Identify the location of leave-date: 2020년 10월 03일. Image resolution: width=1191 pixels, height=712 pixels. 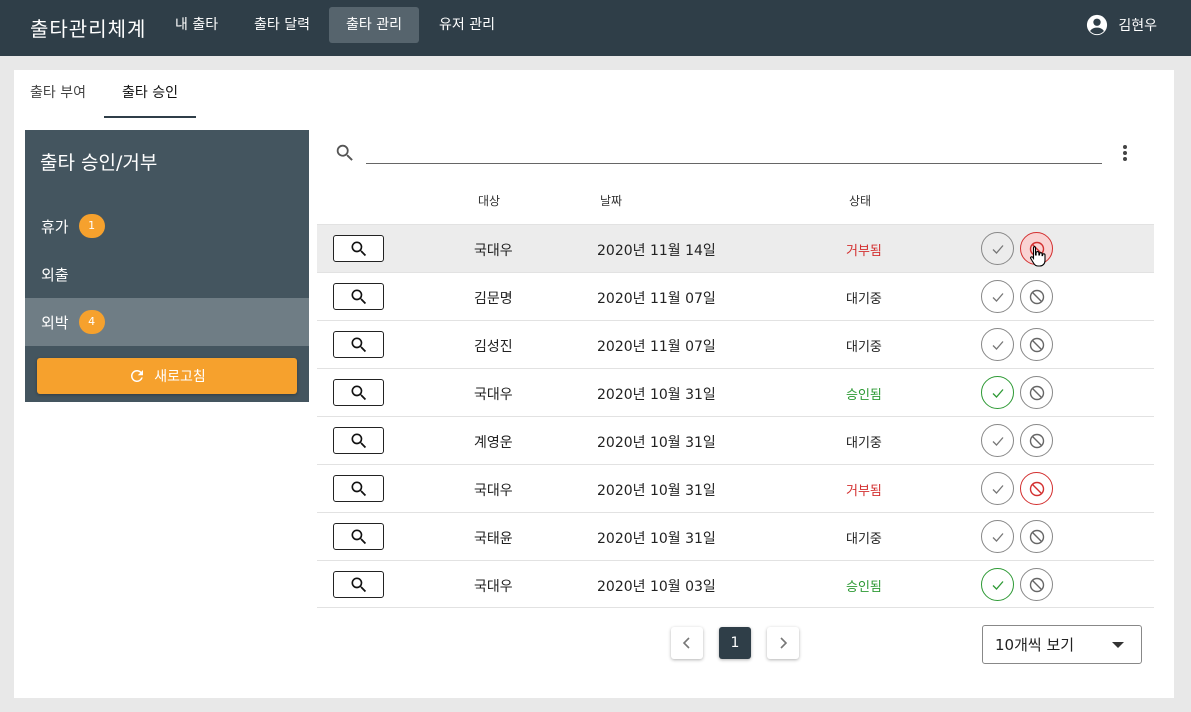
(656, 587).